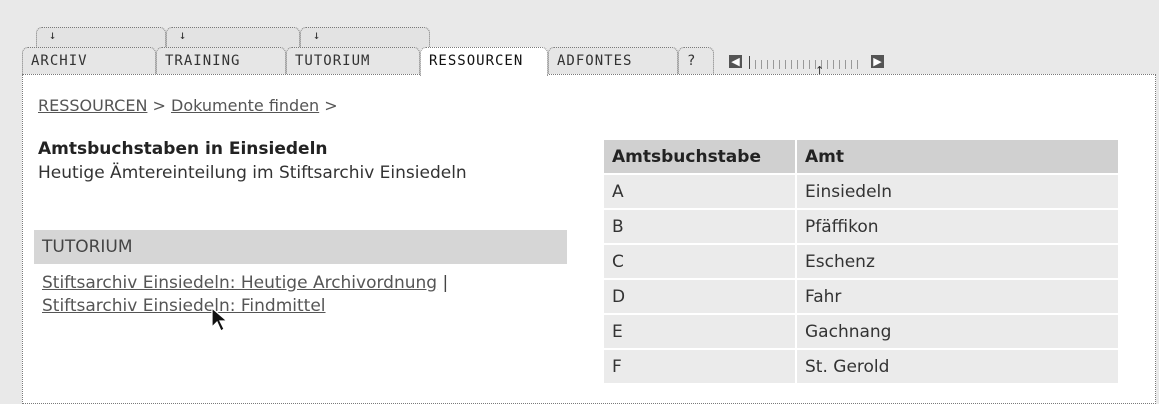  What do you see at coordinates (484, 61) in the screenshot?
I see `tab-ressourcen: RESSOURCEN` at bounding box center [484, 61].